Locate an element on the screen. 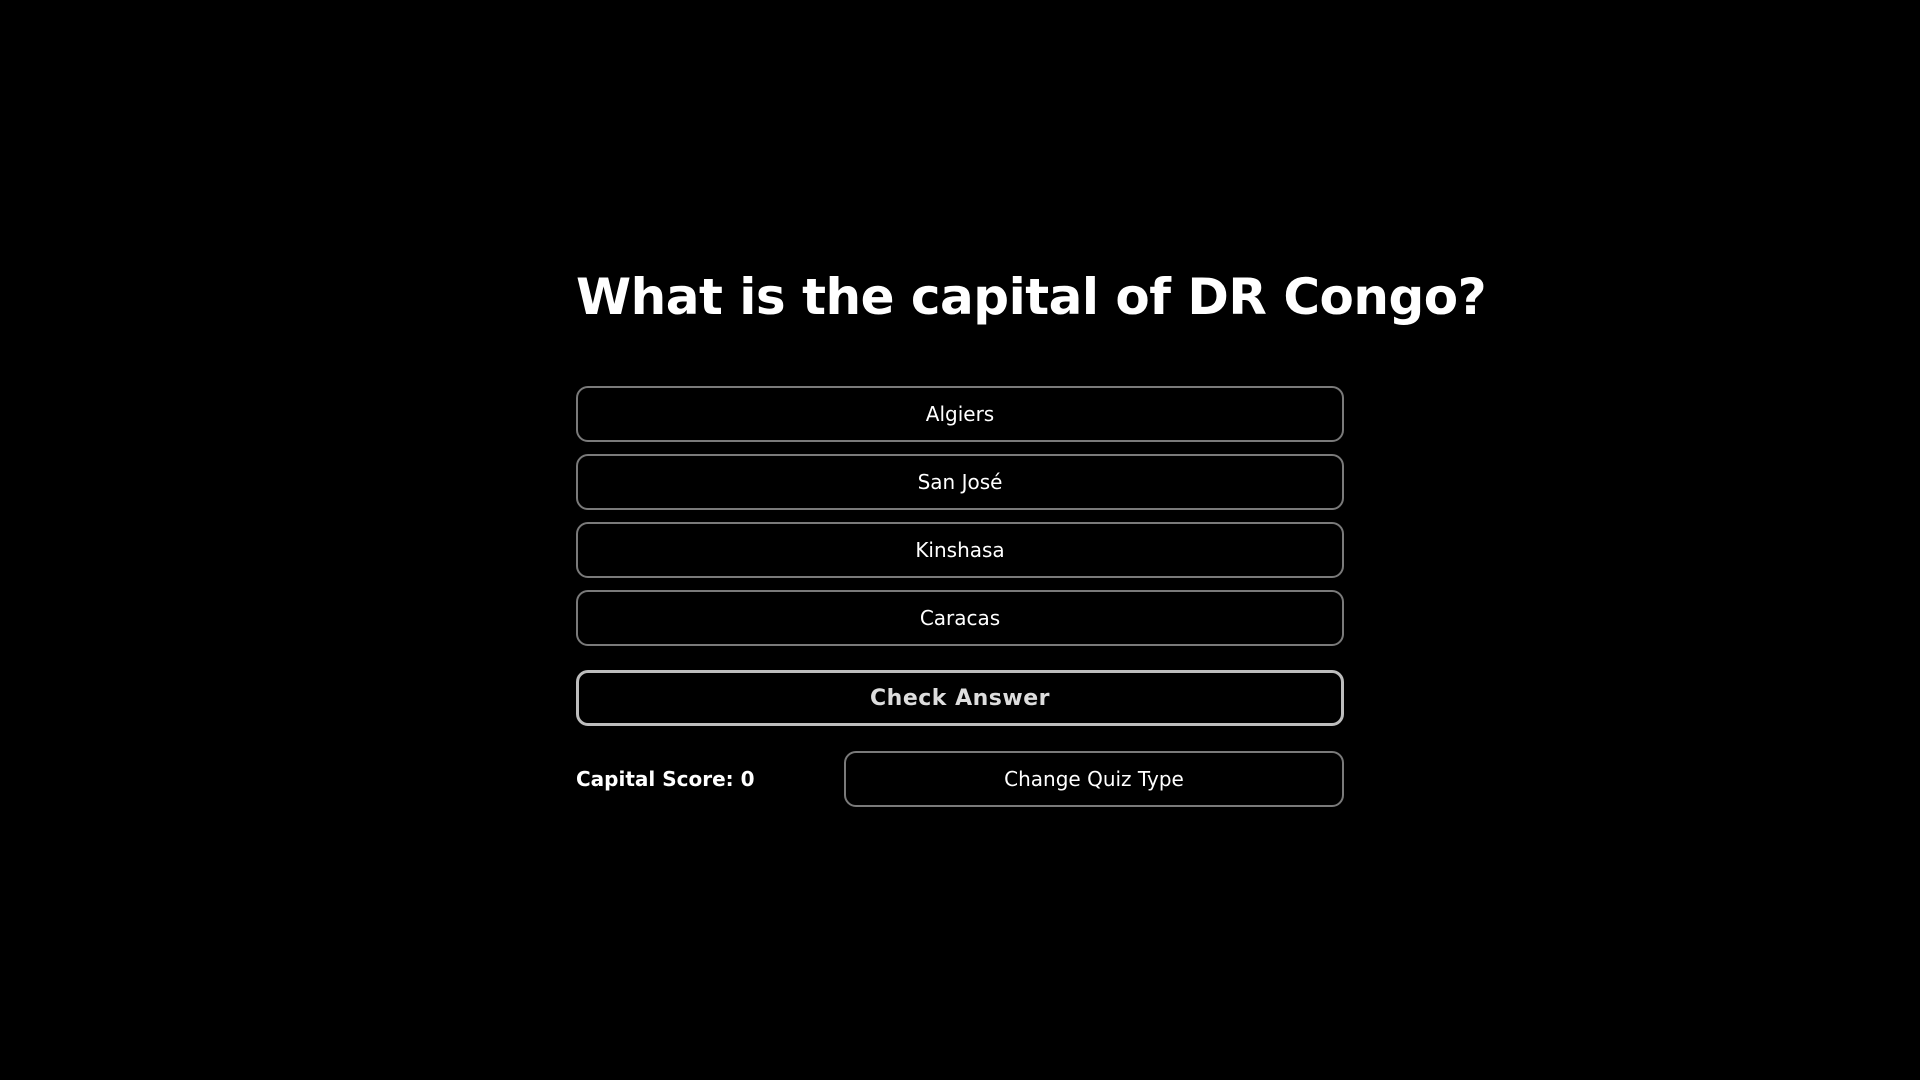  check-answer-button: Check Answer is located at coordinates (960, 698).